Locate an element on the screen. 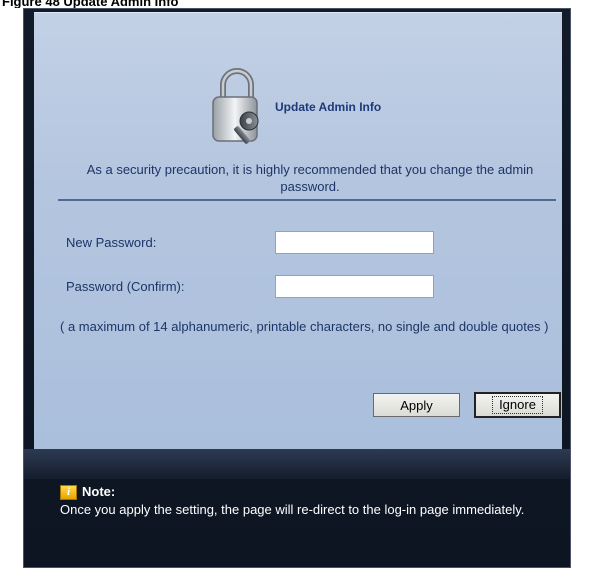 Image resolution: width=594 pixels, height=578 pixels. figure-caption-text: Figure 48 Update Admin Info is located at coordinates (90, 4).